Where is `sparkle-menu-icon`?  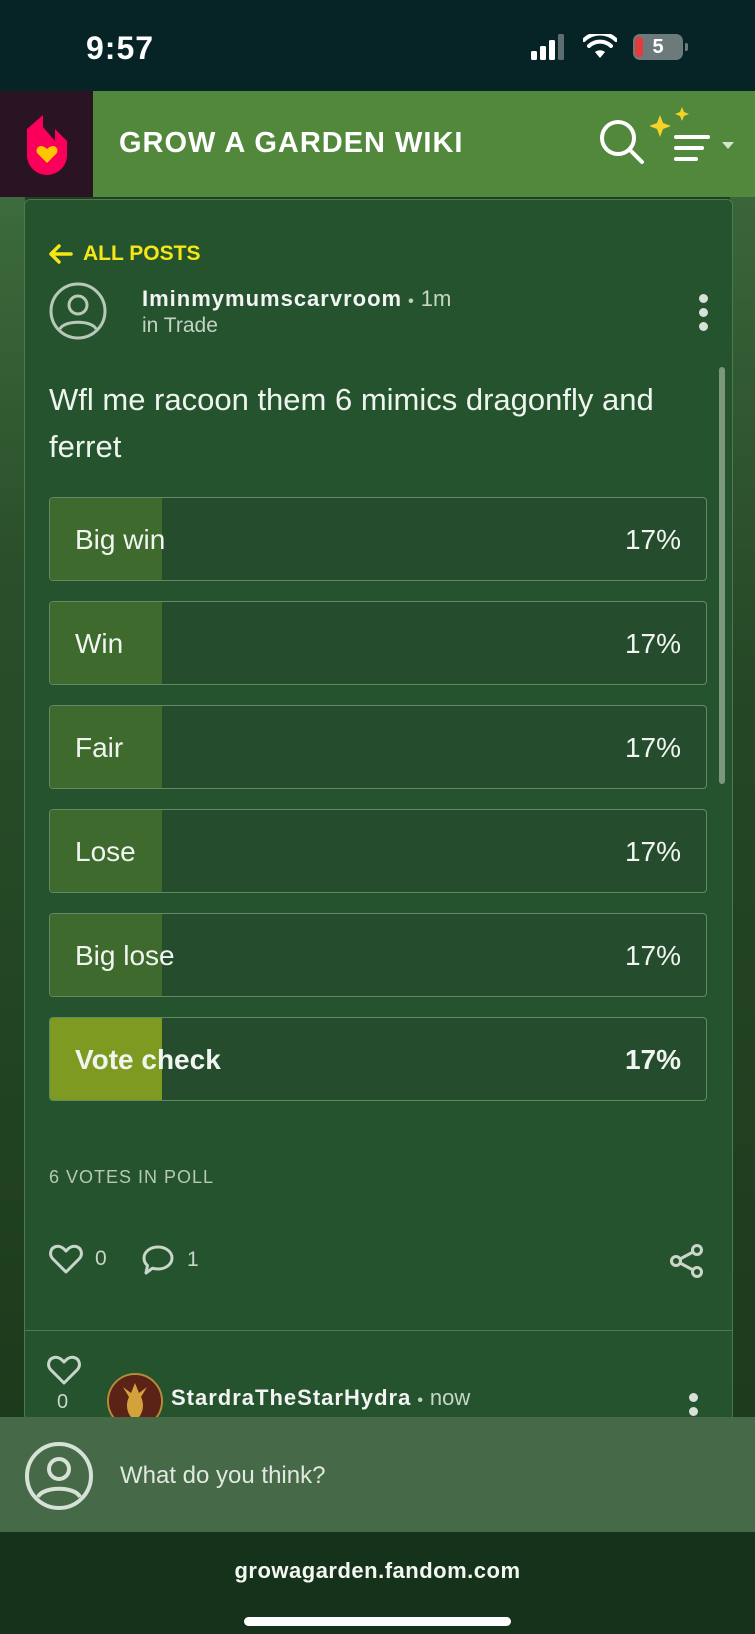
sparkle-menu-icon is located at coordinates (691, 134).